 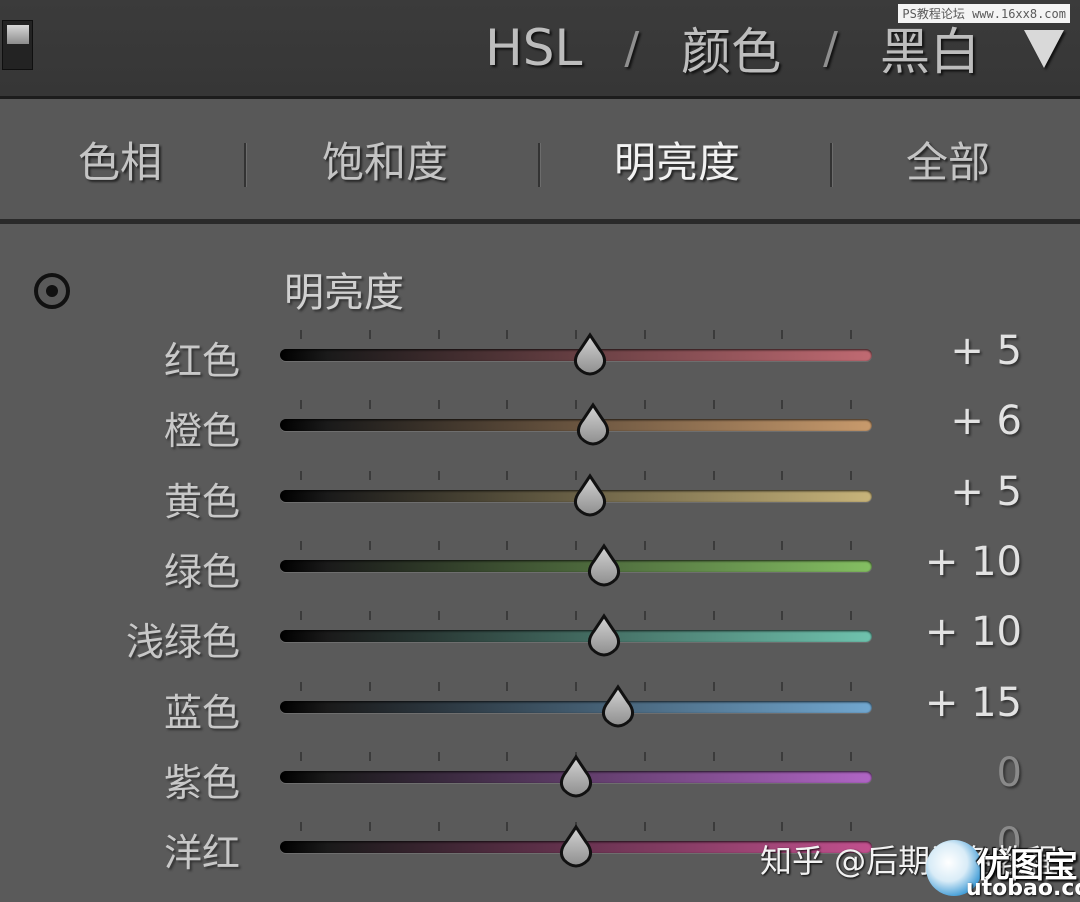 What do you see at coordinates (52, 291) in the screenshot?
I see `target-adjust-icon` at bounding box center [52, 291].